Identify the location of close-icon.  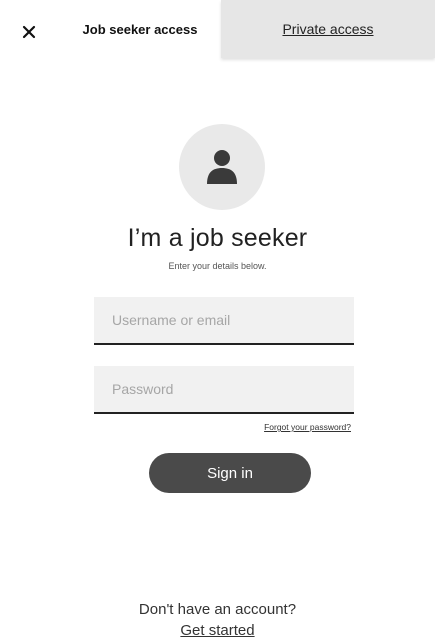
(29, 32).